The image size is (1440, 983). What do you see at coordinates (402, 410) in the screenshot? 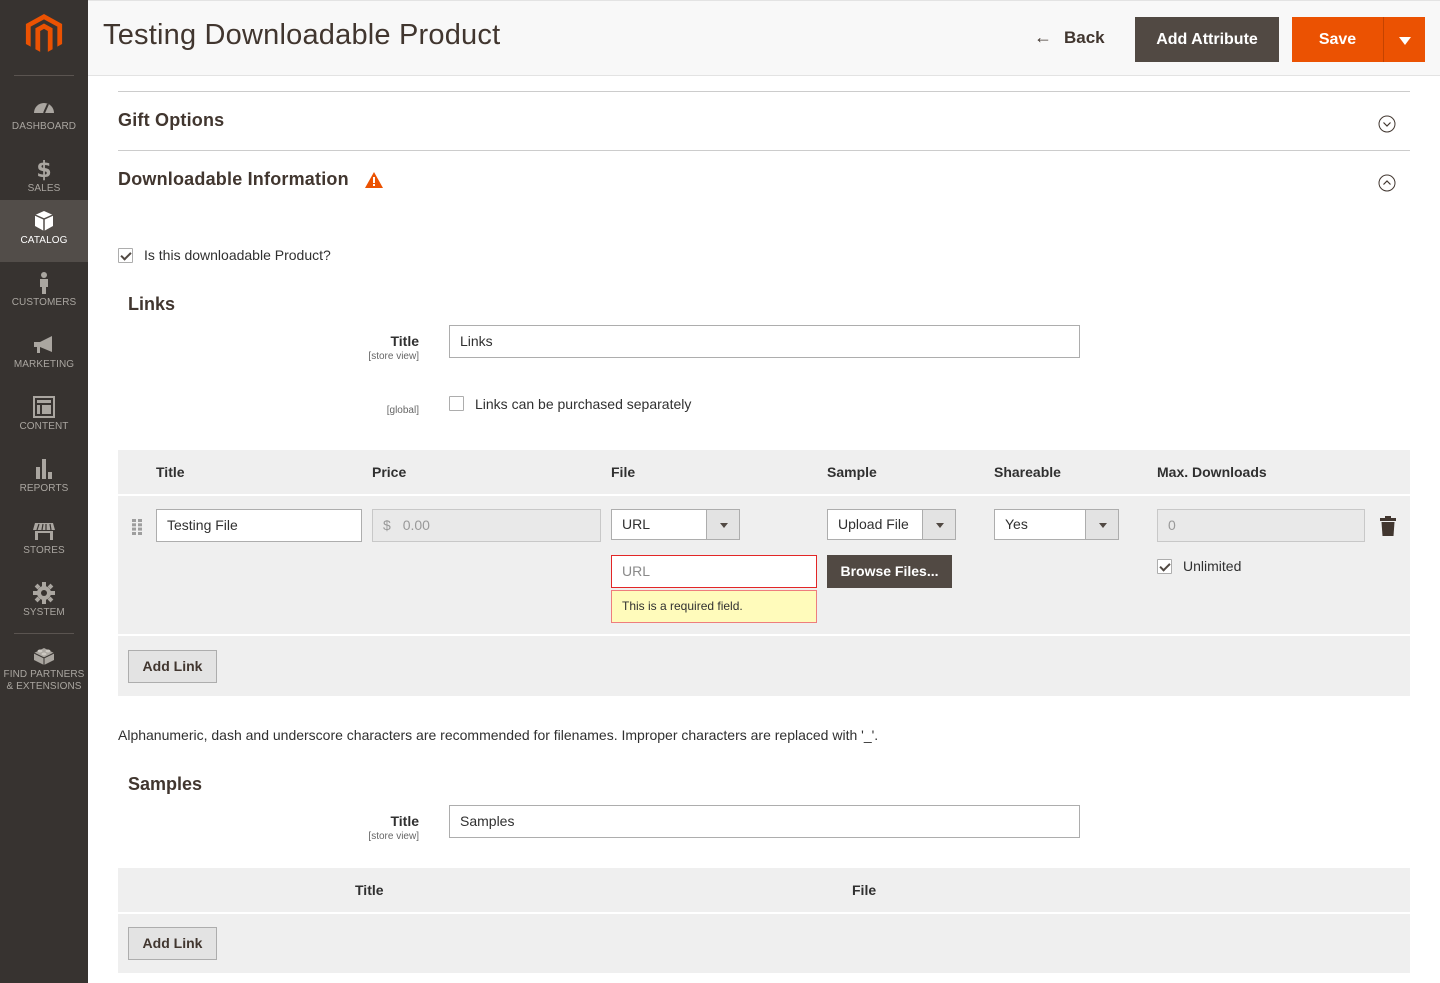
I see `separately-scope: [global]` at bounding box center [402, 410].